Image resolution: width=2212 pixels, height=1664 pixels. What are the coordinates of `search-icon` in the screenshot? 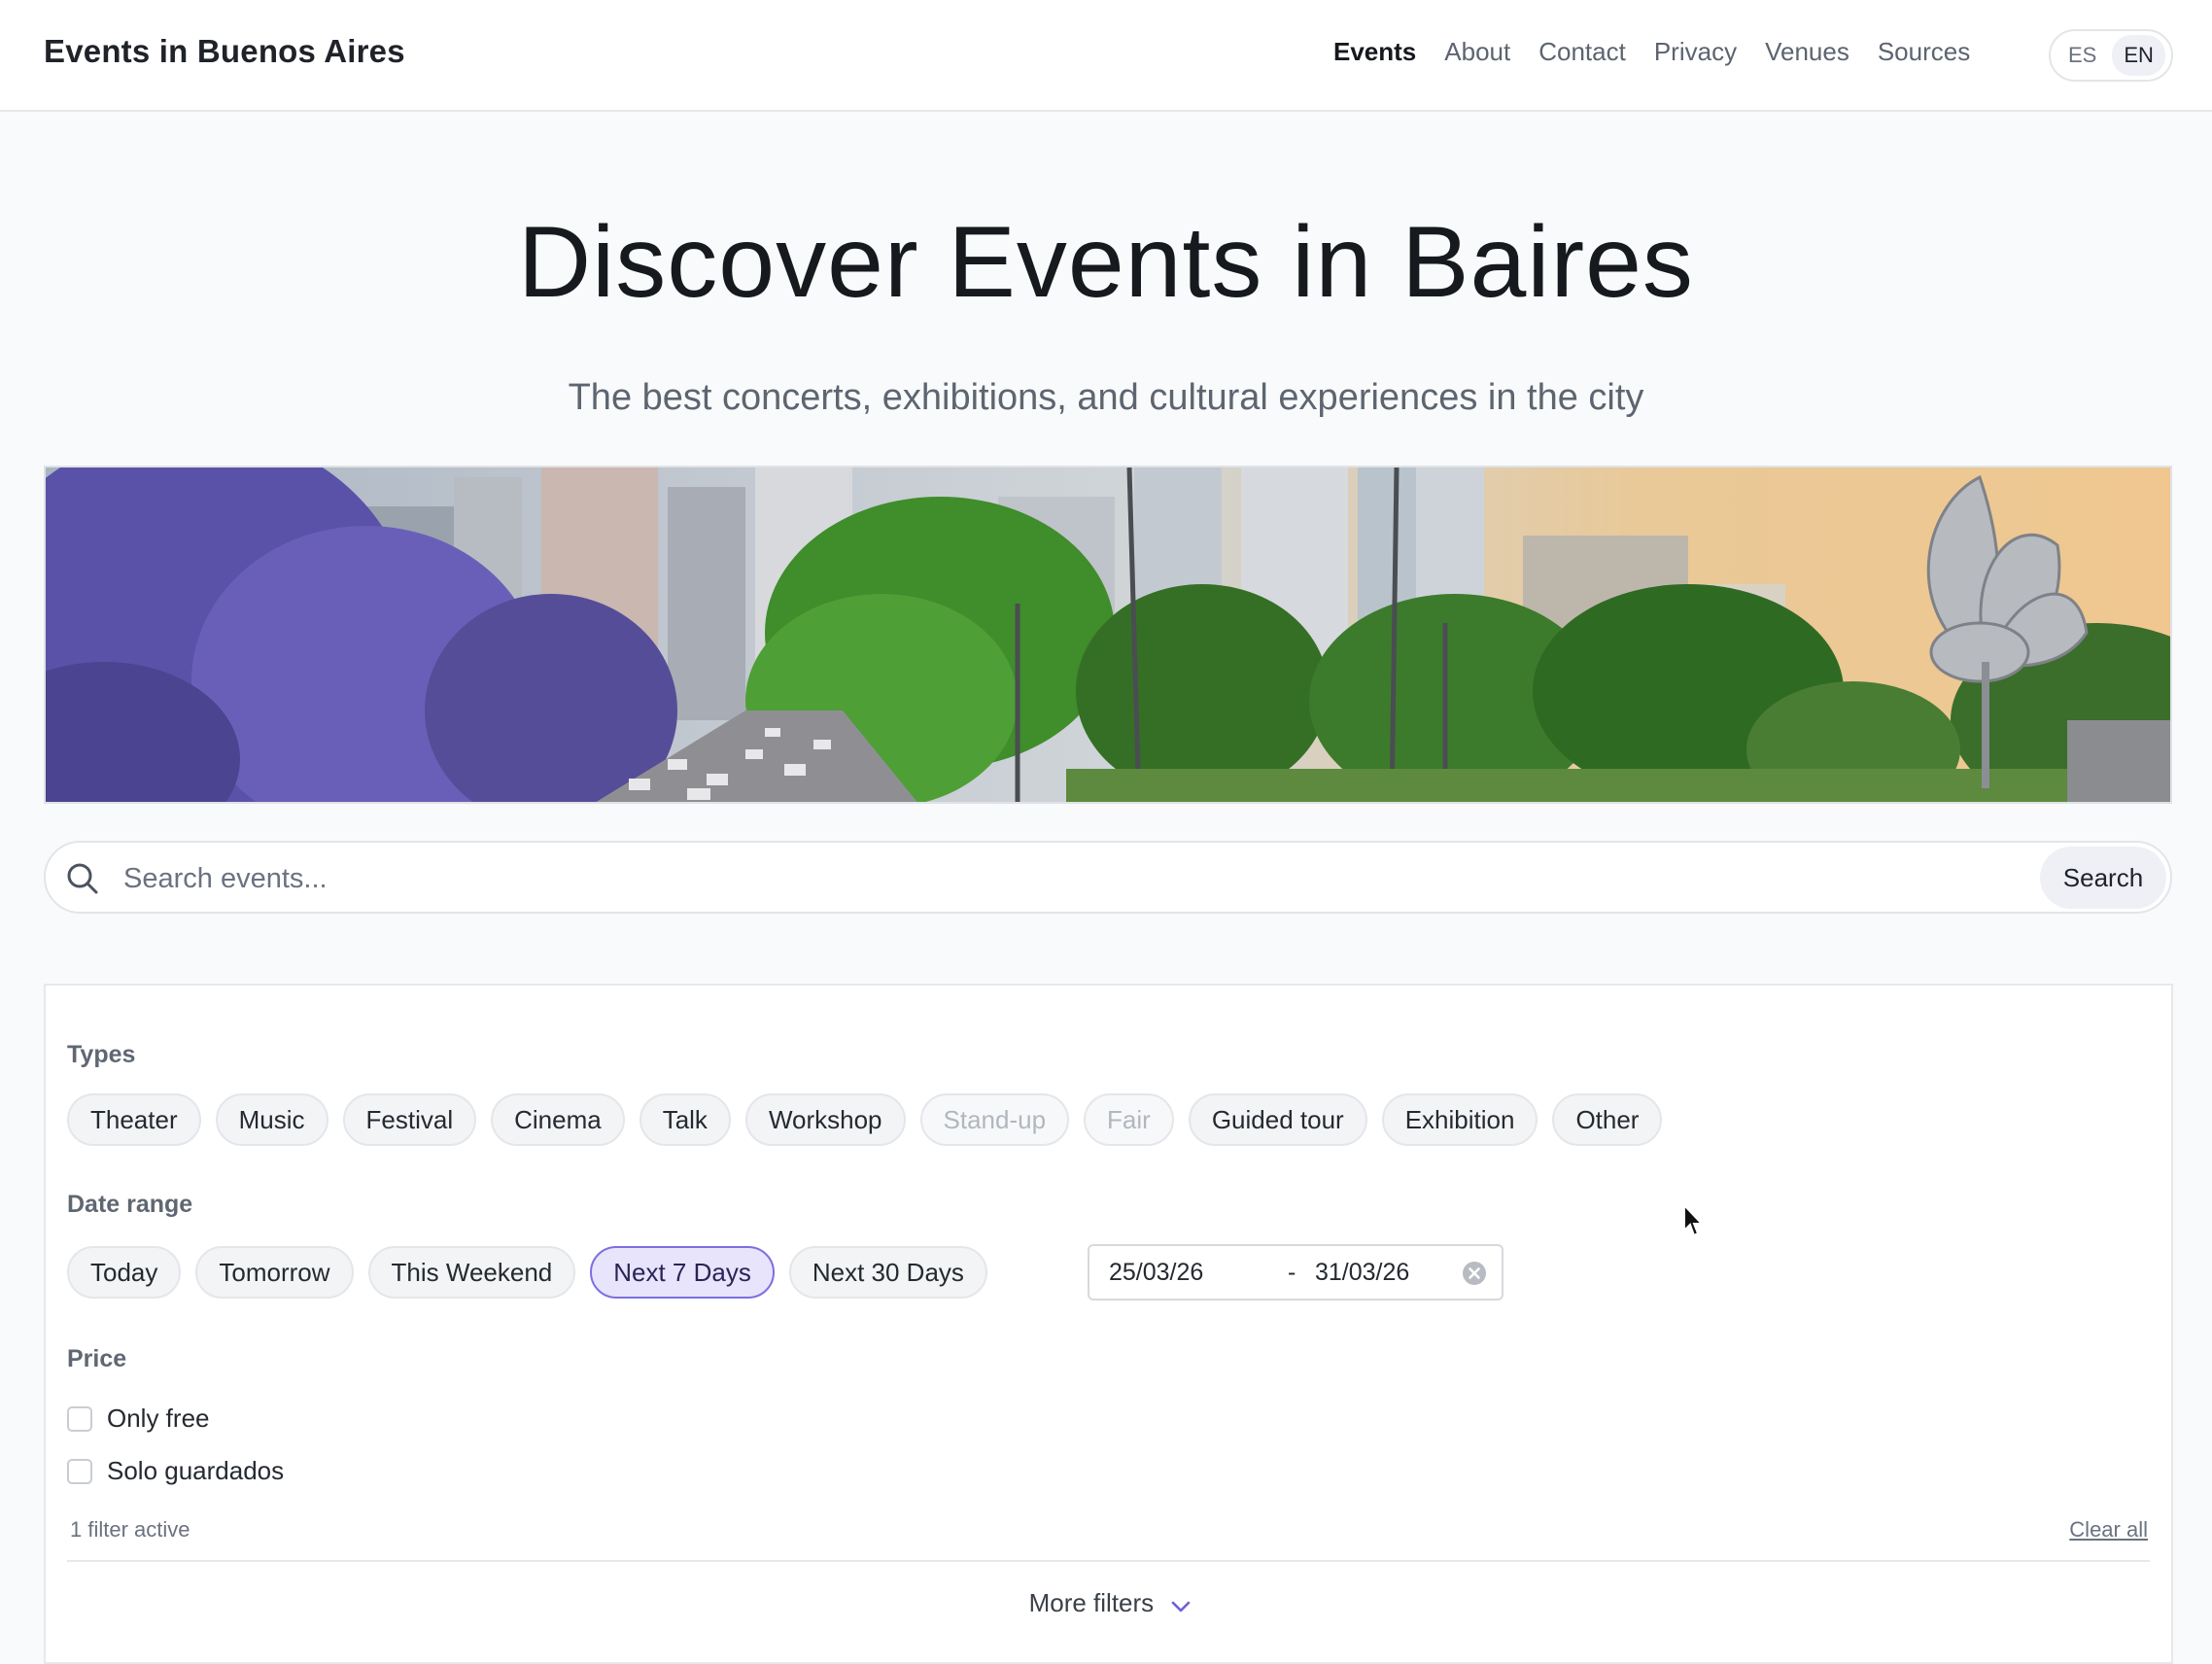 It's located at (82, 881).